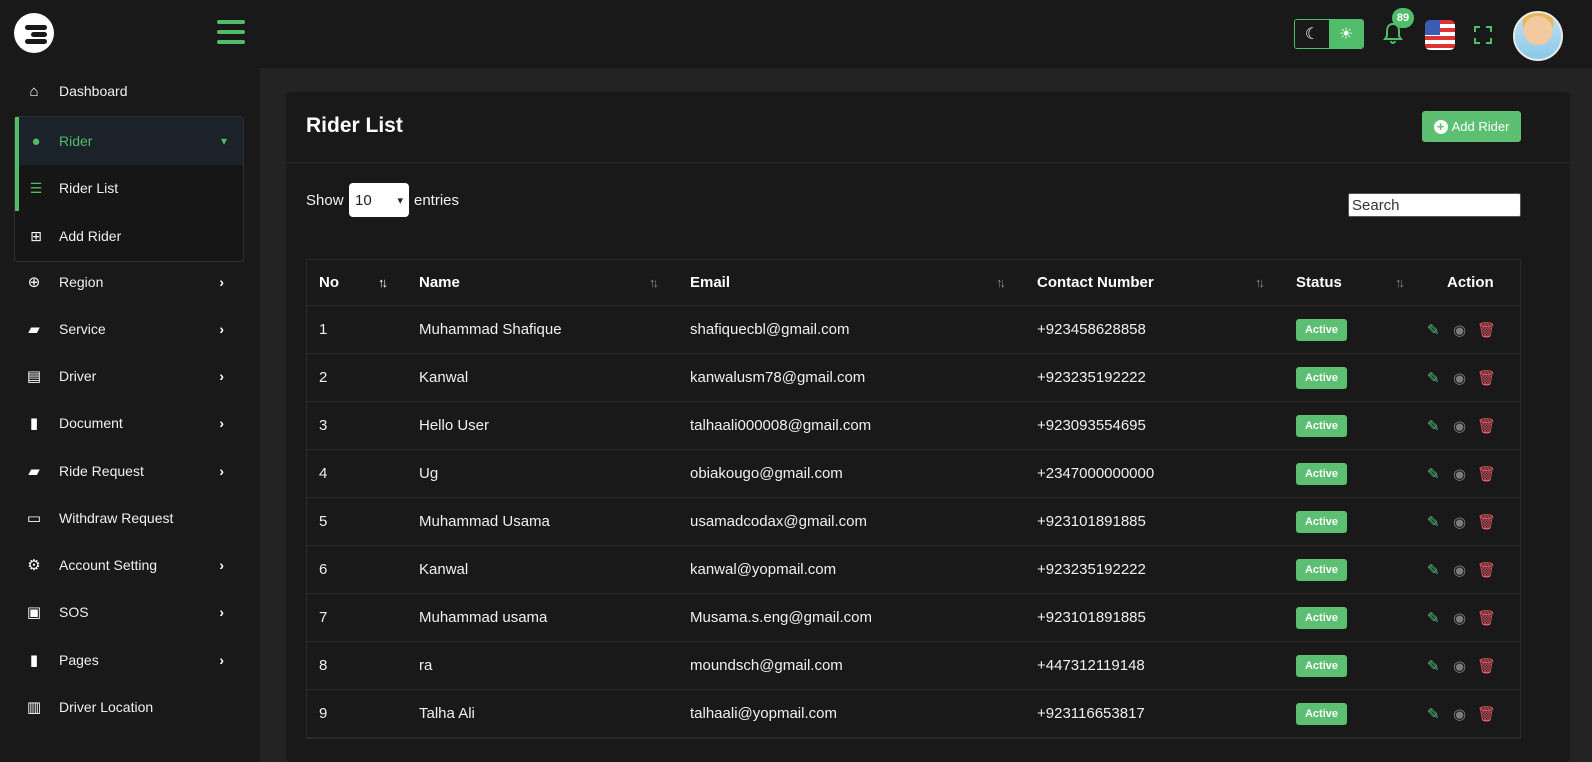 The height and width of the screenshot is (762, 1592). I want to click on sidebar-item-label: Driver Location, so click(106, 707).